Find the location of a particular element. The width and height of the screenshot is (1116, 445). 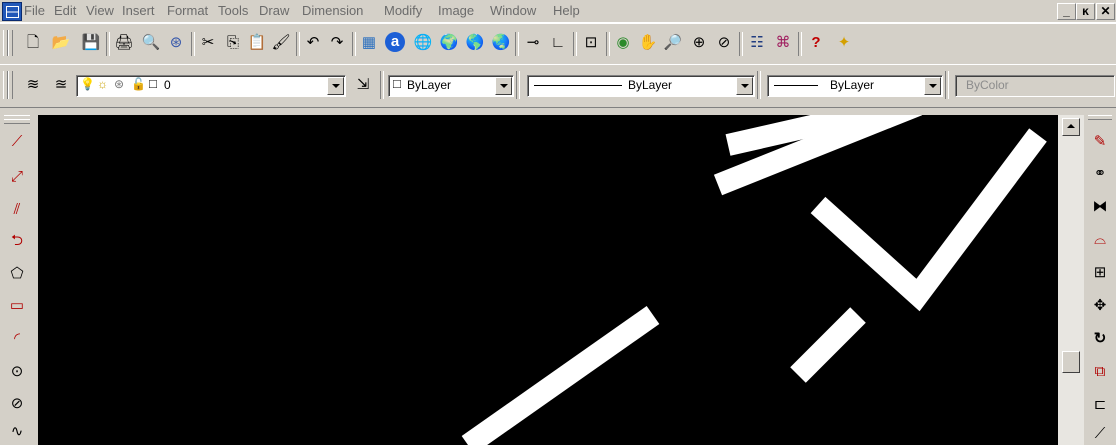

redo-icon: ↷ is located at coordinates (337, 43).